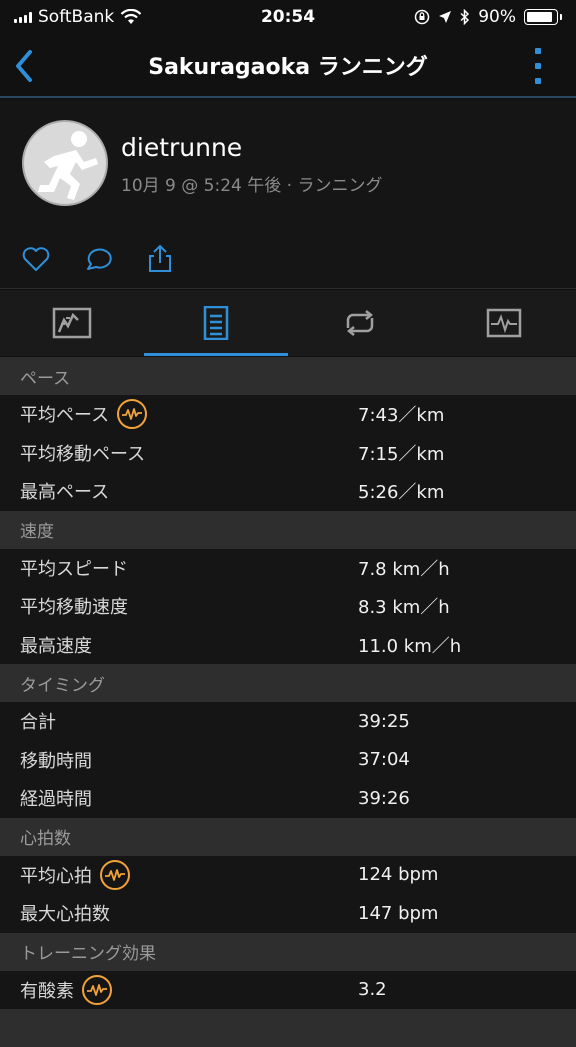 Image resolution: width=576 pixels, height=1047 pixels. I want to click on map-chart-icon, so click(72, 323).